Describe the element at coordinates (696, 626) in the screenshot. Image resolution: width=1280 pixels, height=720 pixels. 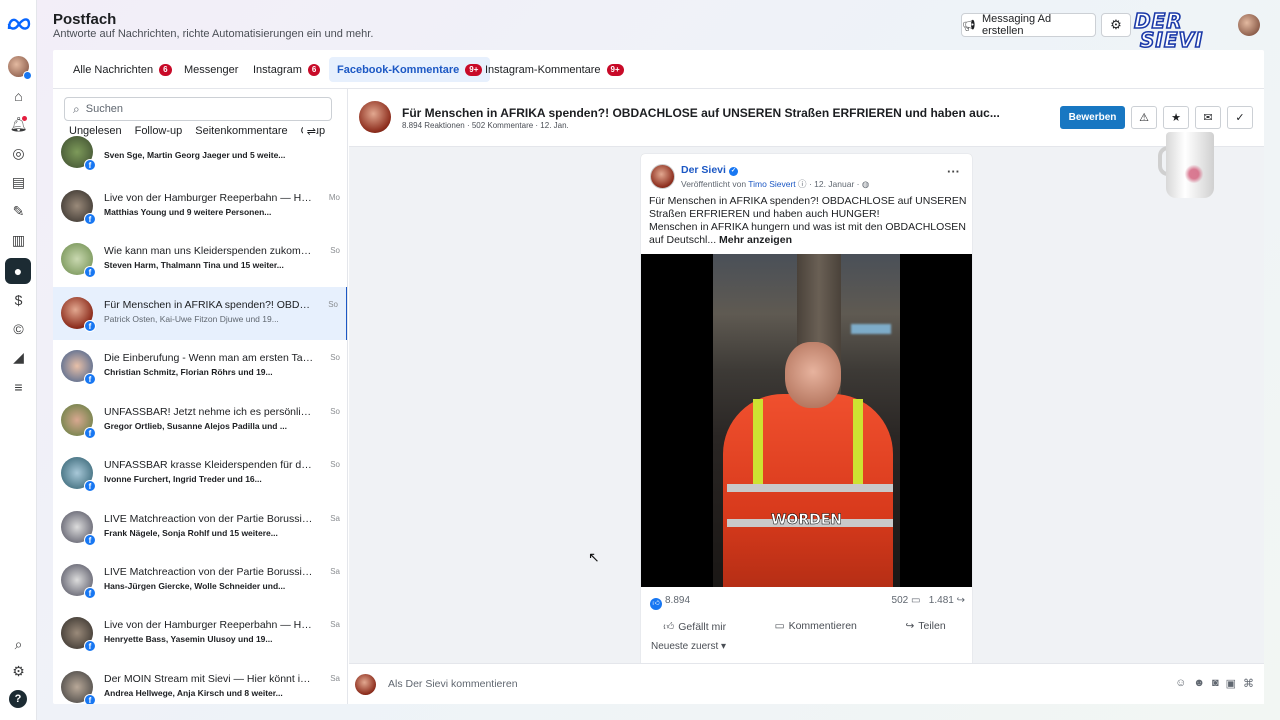
I see `like-button: 👍︎ Gefällt mir` at that location.